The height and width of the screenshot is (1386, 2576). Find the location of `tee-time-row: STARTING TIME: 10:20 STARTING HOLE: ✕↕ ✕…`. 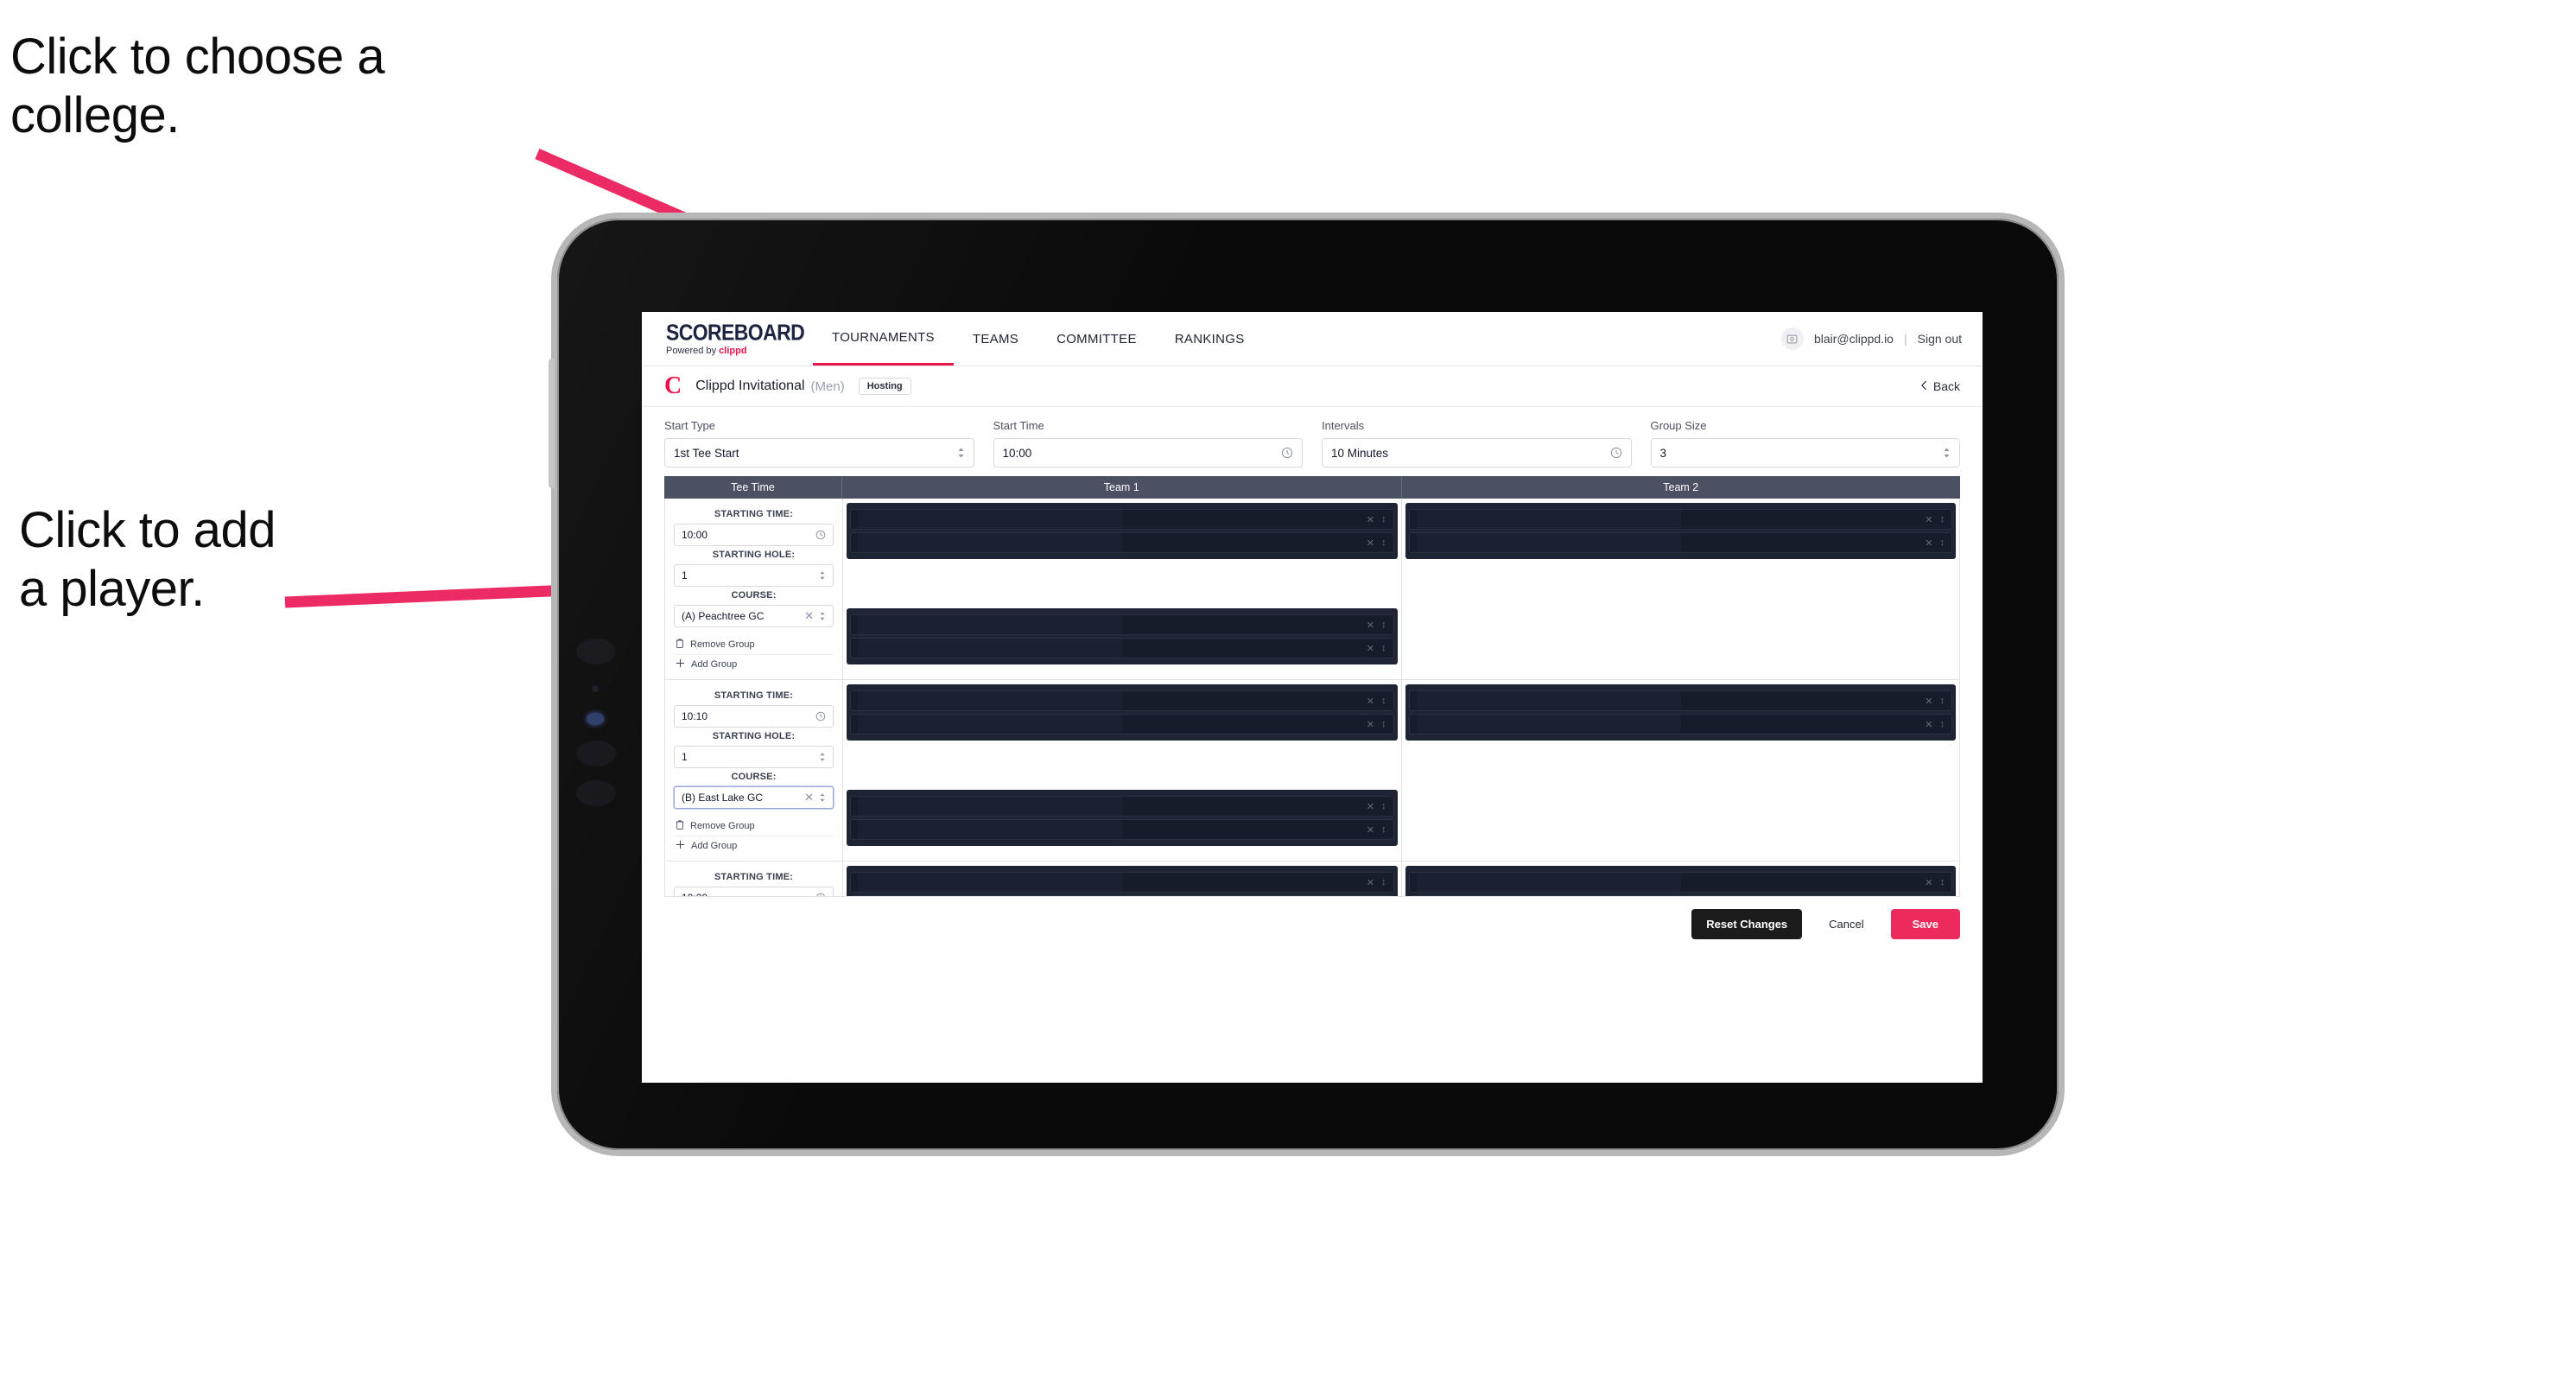

tee-time-row: STARTING TIME: 10:20 STARTING HOLE: ✕↕ ✕… is located at coordinates (1312, 878).